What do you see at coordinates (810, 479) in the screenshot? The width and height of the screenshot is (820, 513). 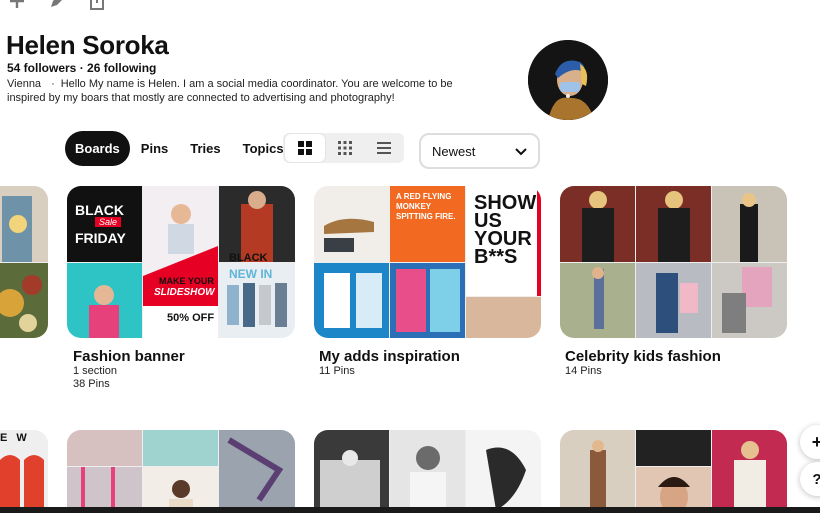 I see `help-button: ?` at bounding box center [810, 479].